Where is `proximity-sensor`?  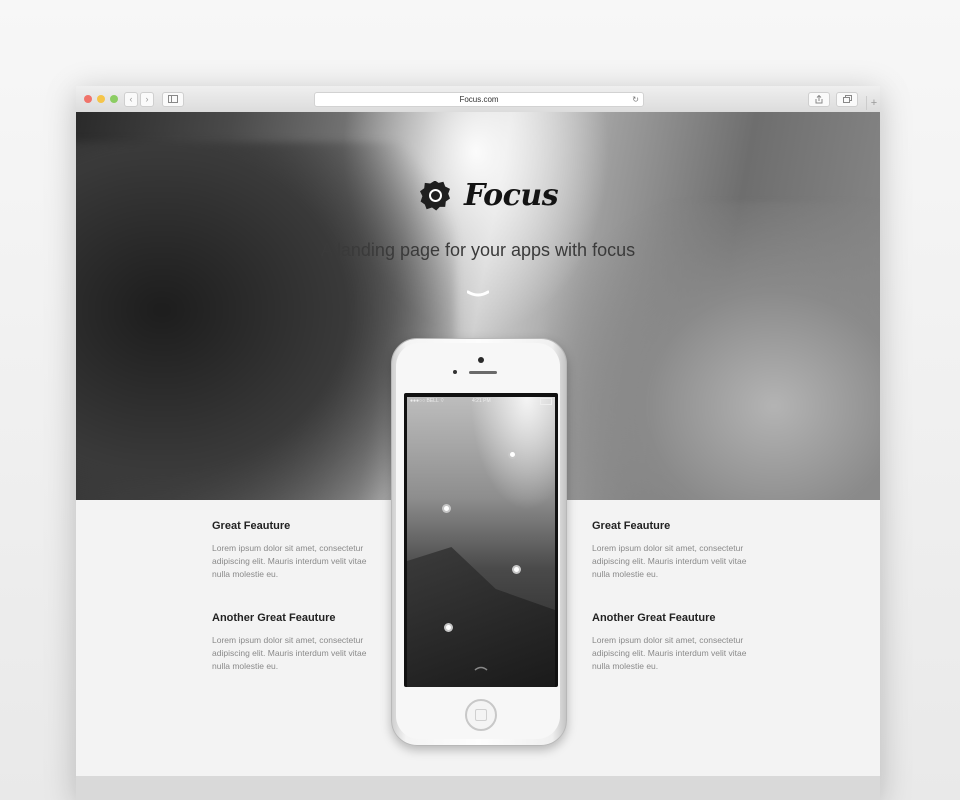 proximity-sensor is located at coordinates (455, 372).